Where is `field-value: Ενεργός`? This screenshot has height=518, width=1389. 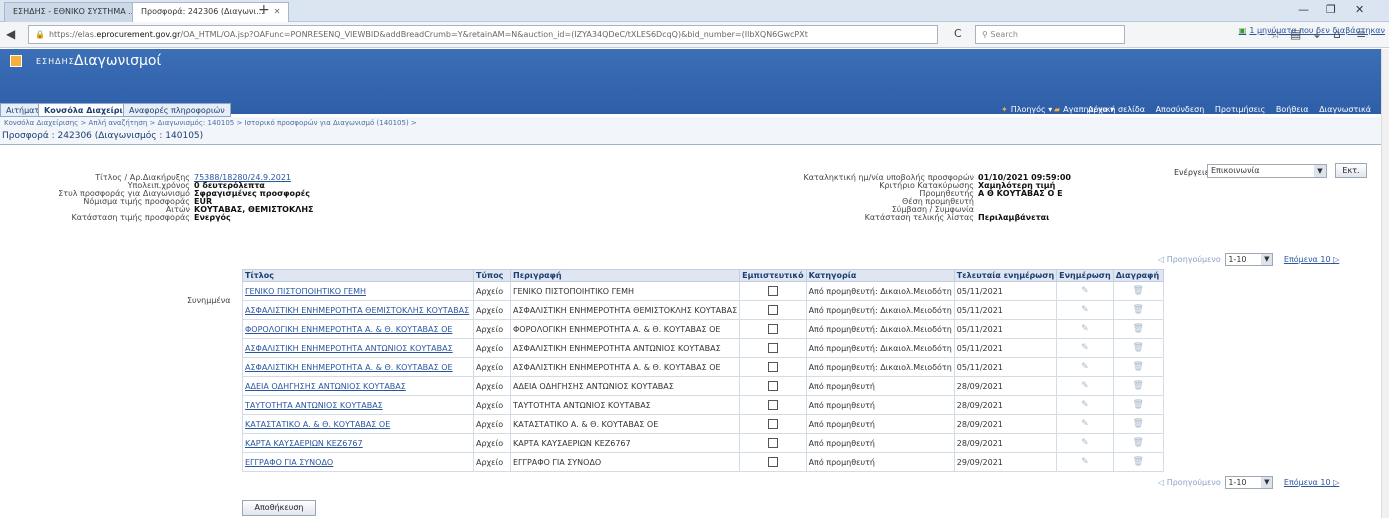
field-value: Ενεργός is located at coordinates (212, 217).